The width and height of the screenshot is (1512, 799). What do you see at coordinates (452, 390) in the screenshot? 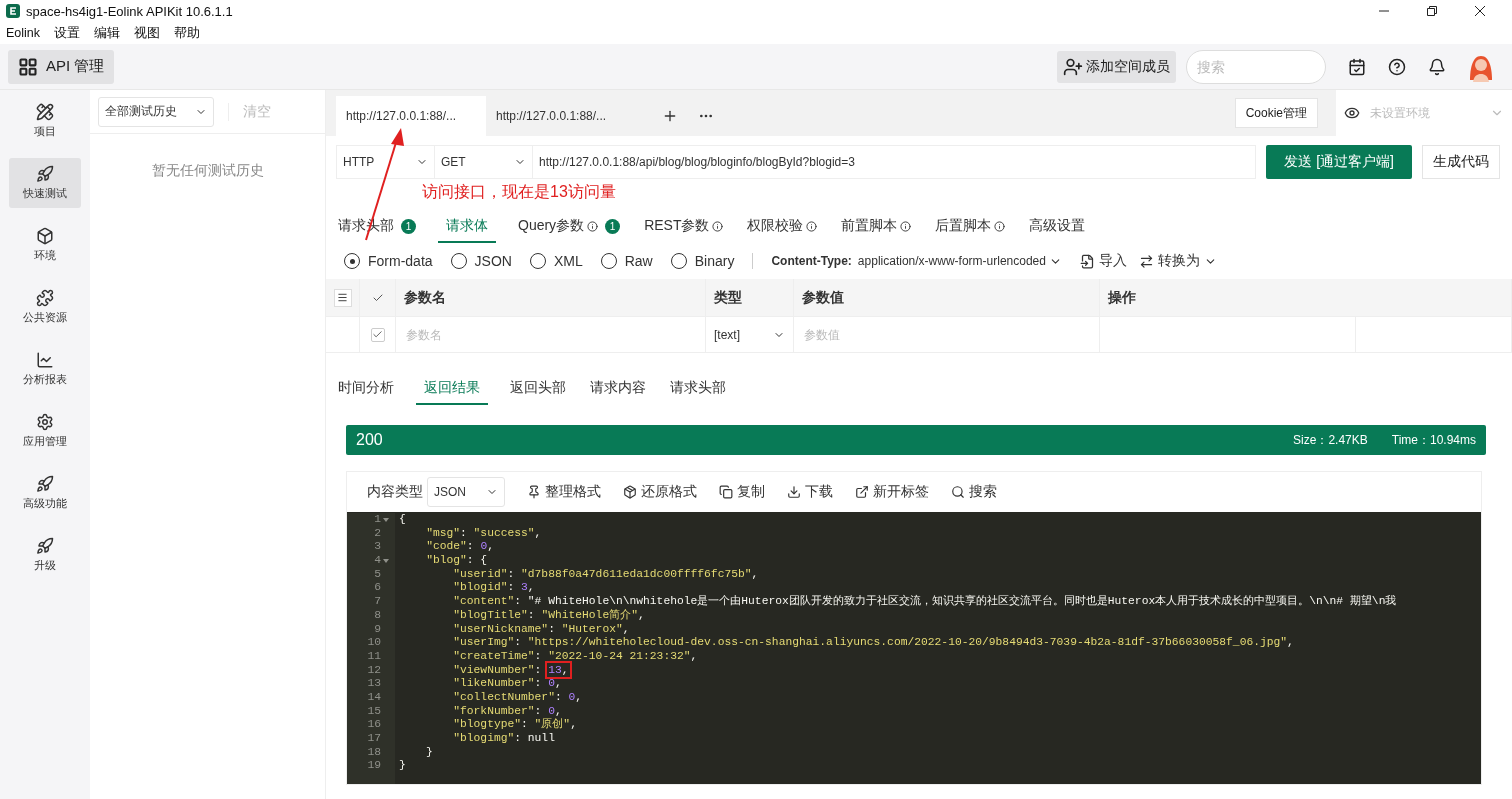
I see `result-tab: 返回结果` at bounding box center [452, 390].